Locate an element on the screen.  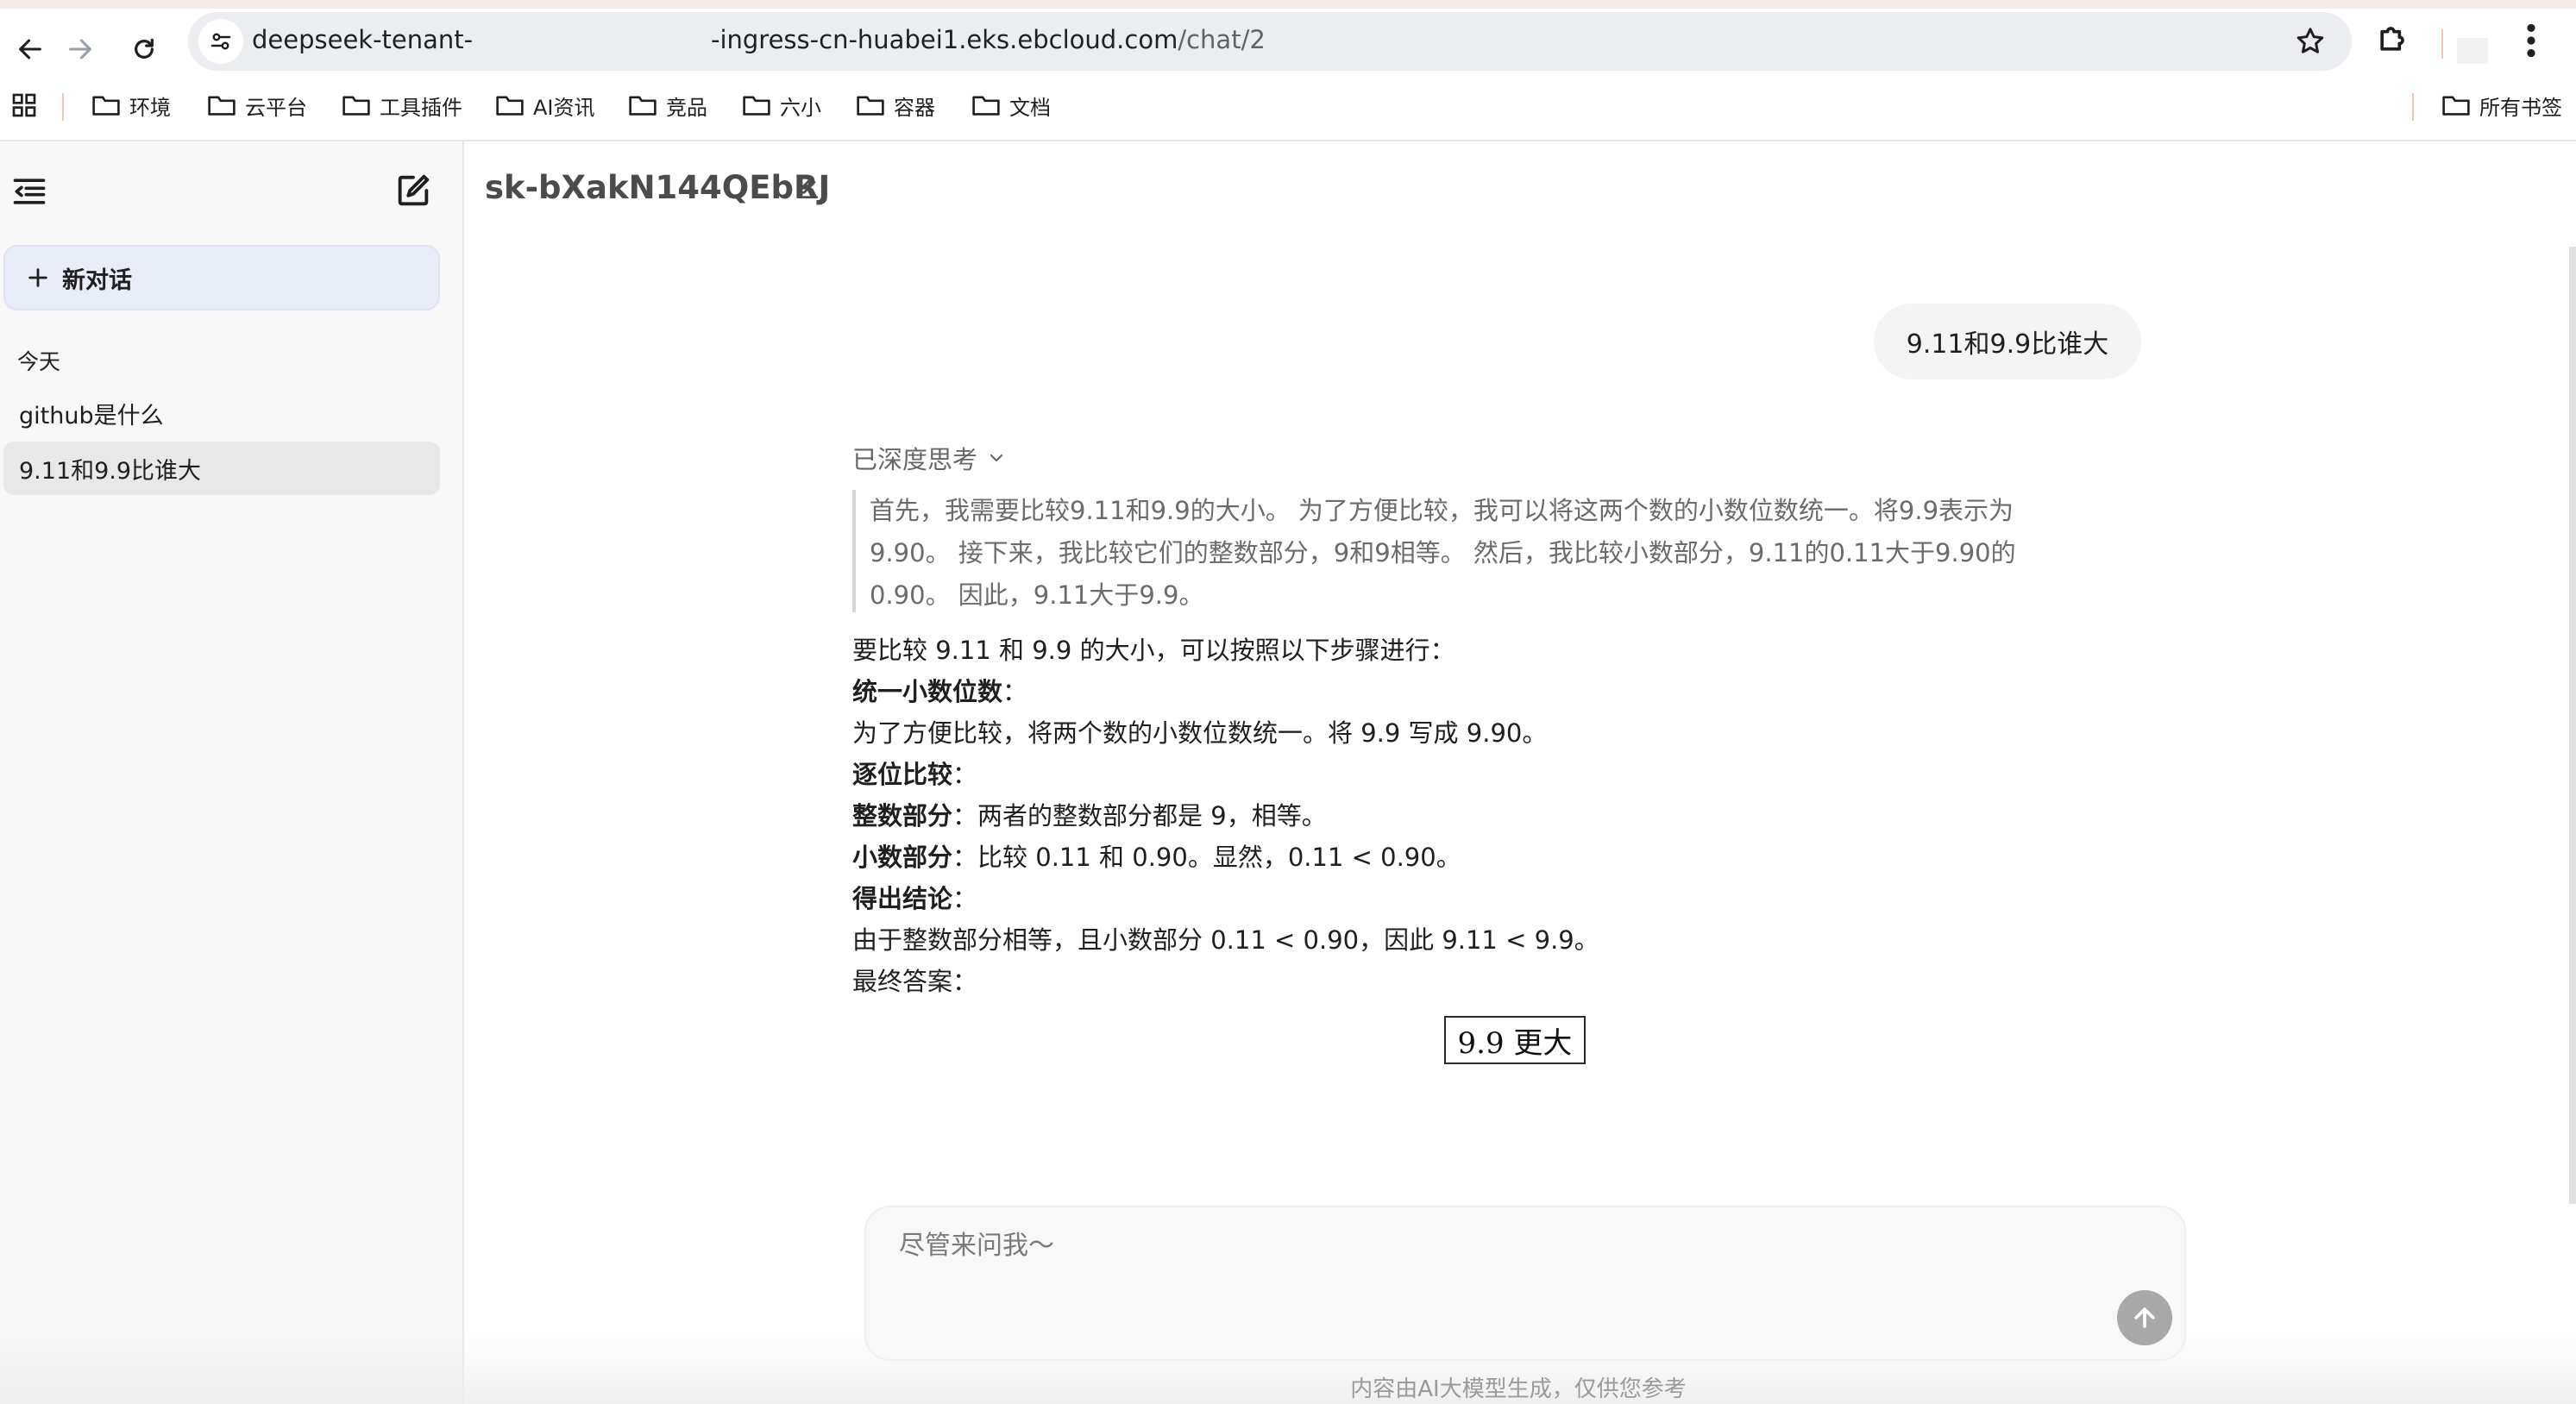
bookmark-folder: 容器 is located at coordinates (896, 105).